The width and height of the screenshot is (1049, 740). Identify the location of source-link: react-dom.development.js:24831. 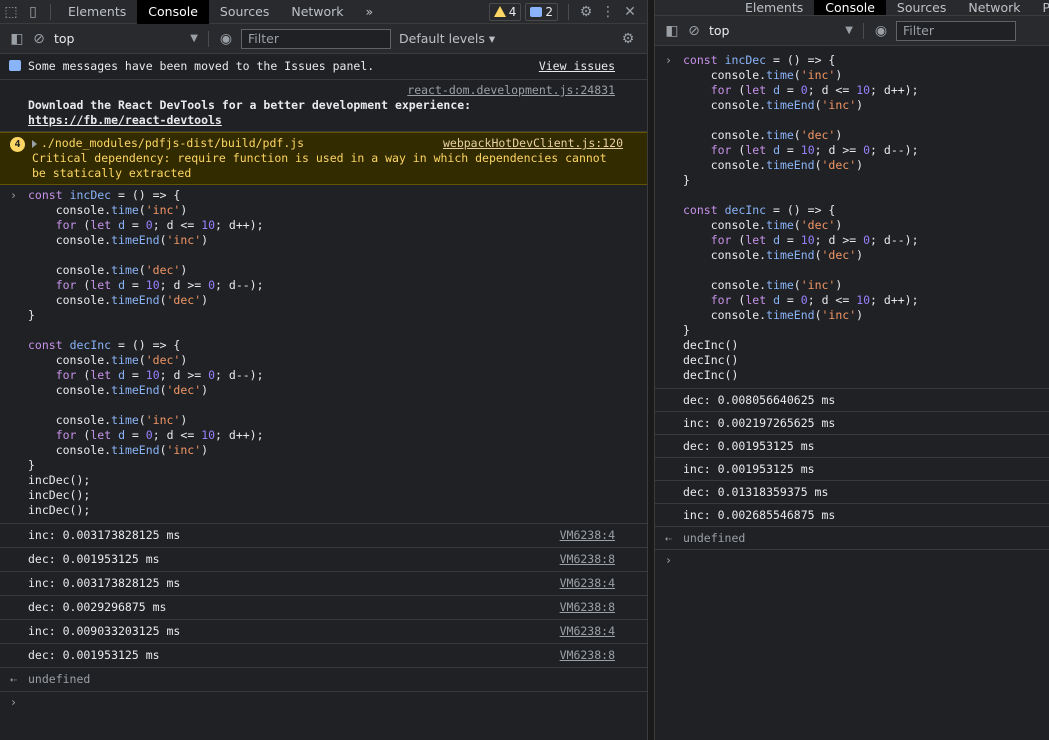
(511, 90).